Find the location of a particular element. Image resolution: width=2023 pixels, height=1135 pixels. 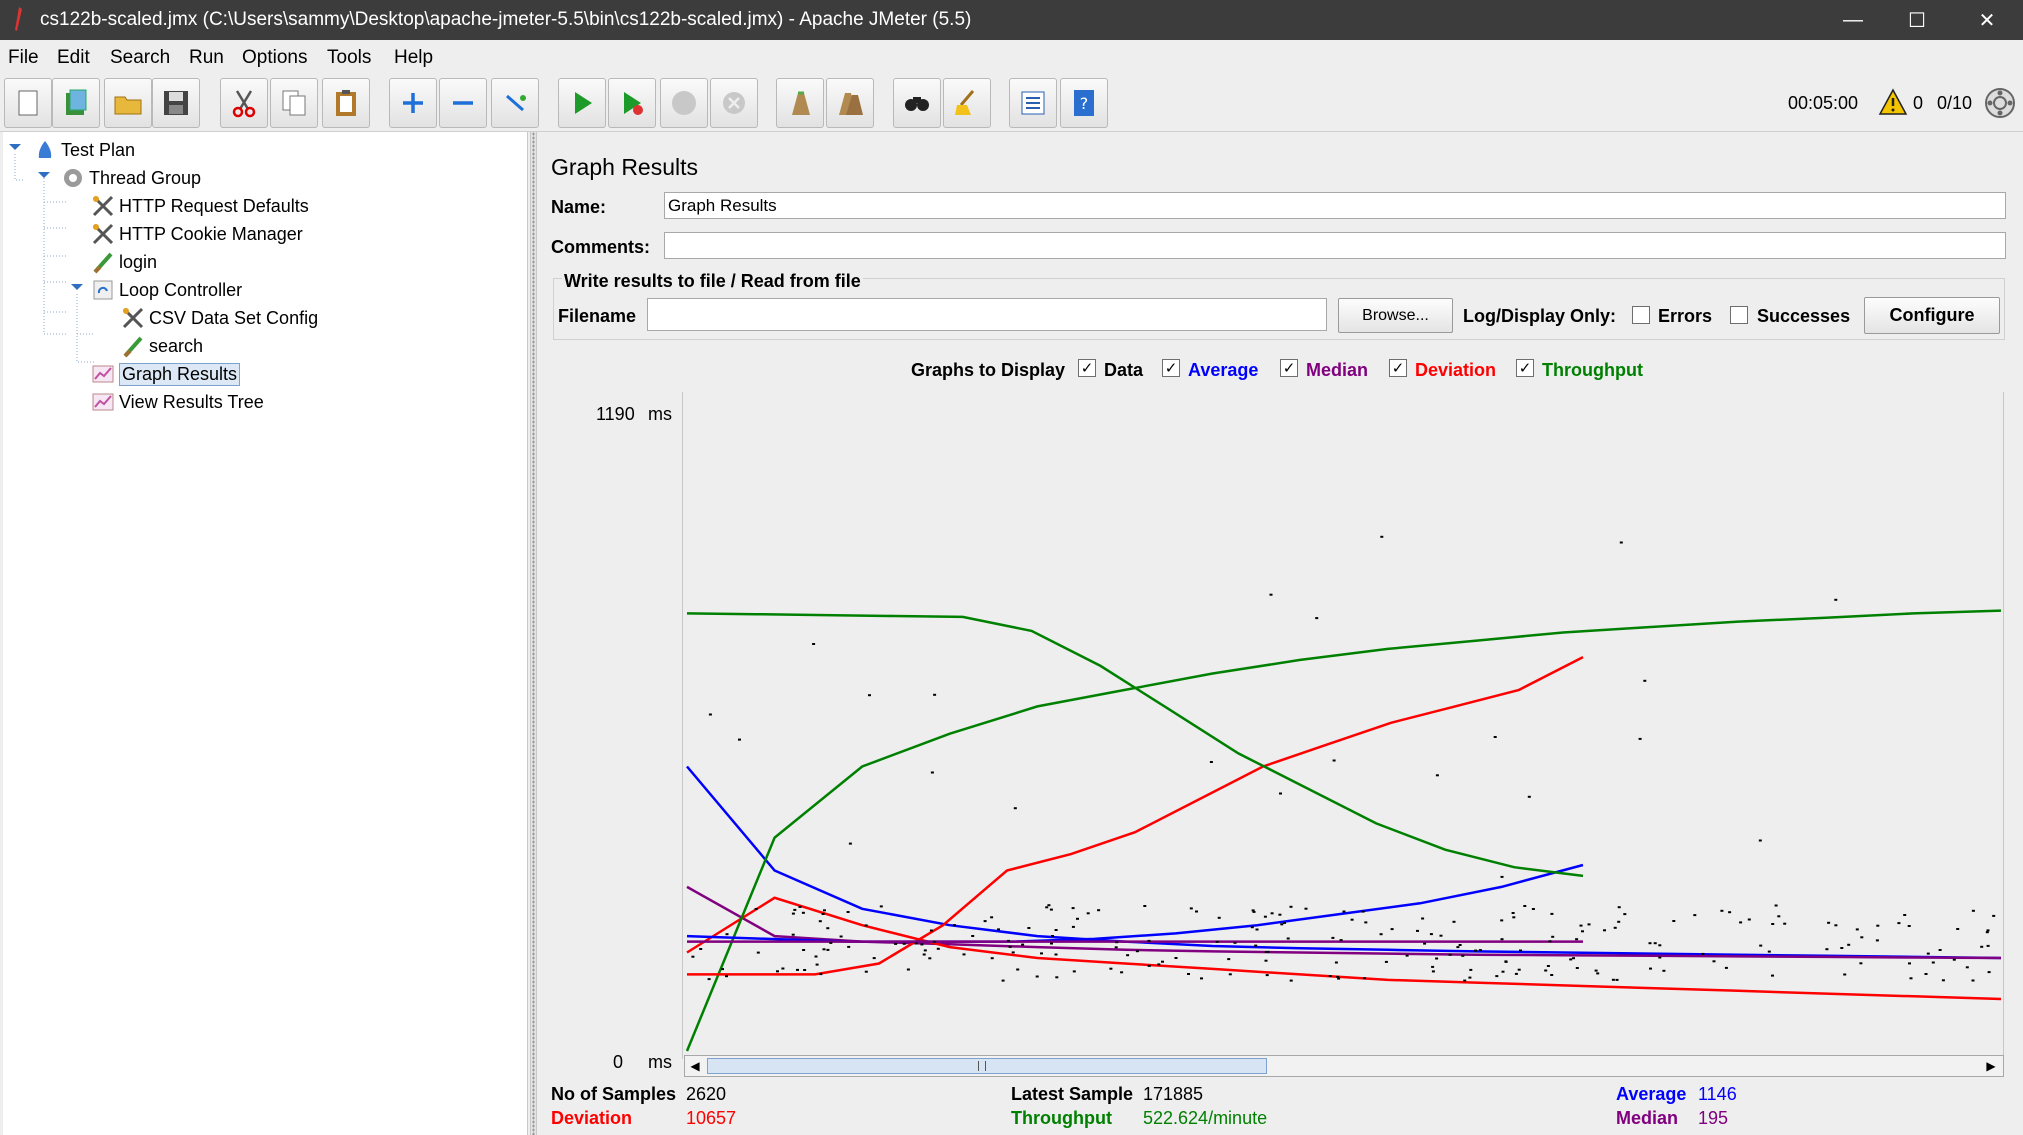

throughput-checkbox: ✓ is located at coordinates (1525, 368).